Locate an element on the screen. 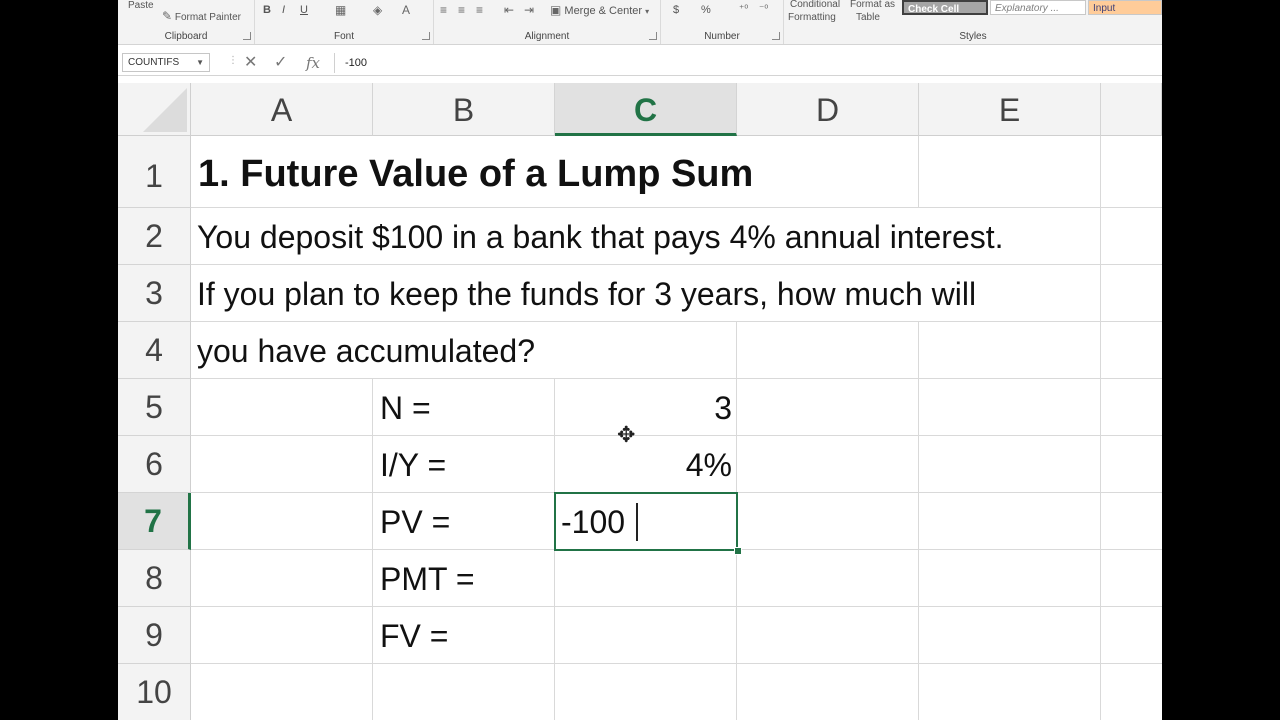 This screenshot has width=1280, height=720. decrease-indent-icon: ⇤ is located at coordinates (509, 10).